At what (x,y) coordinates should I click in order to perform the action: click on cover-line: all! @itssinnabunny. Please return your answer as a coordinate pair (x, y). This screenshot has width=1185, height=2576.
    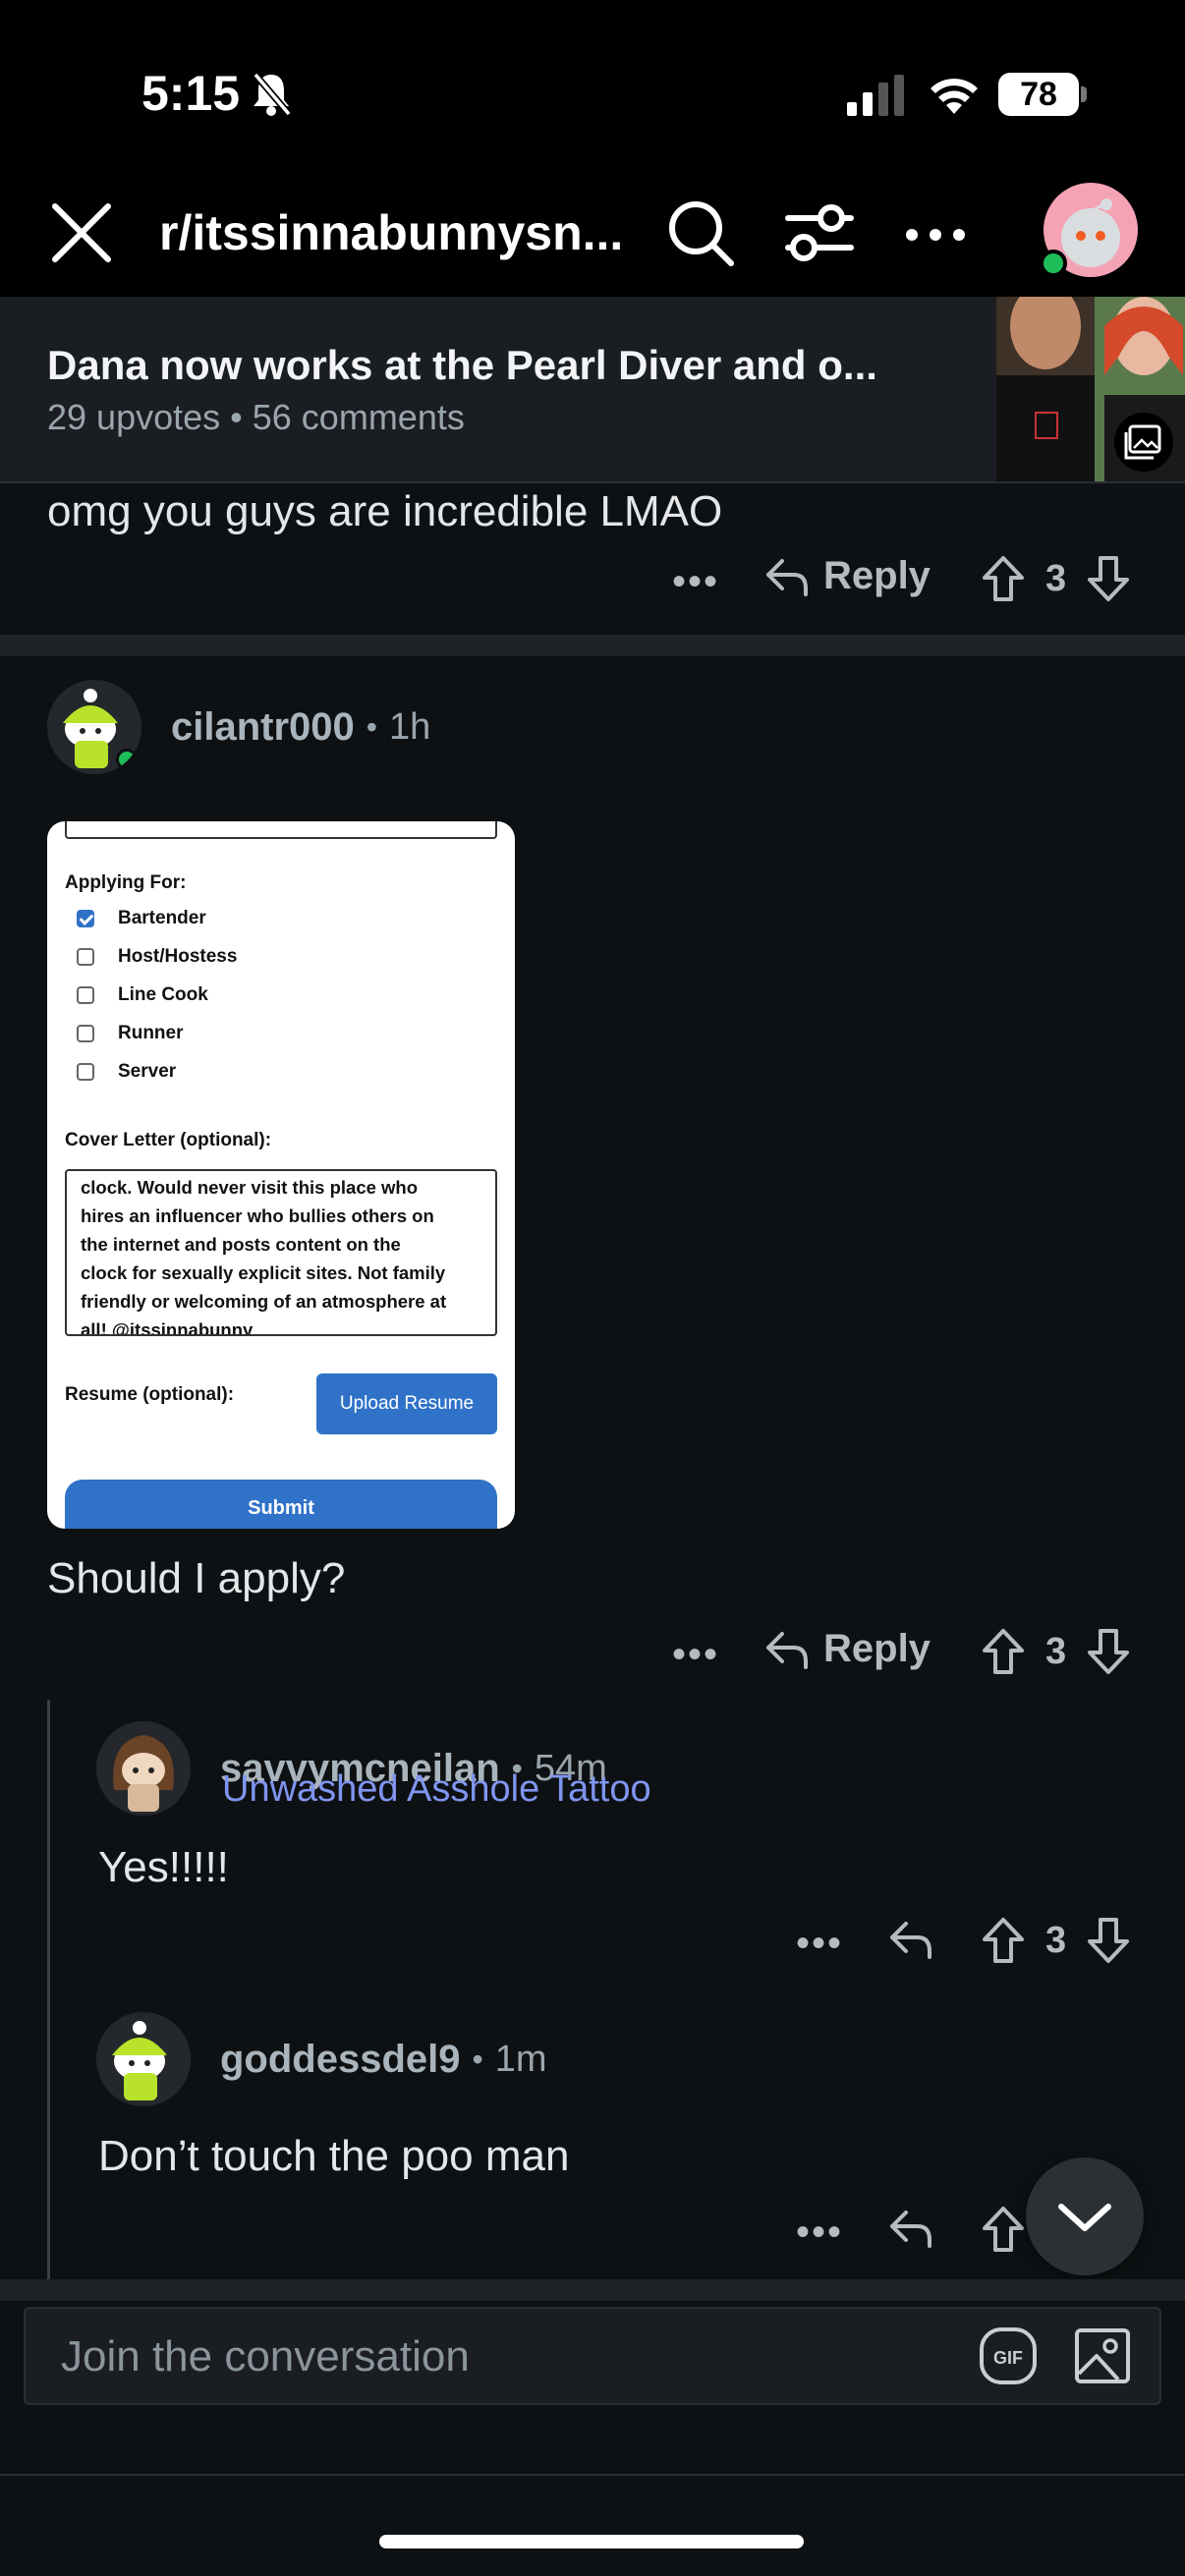
    Looking at the image, I should click on (168, 1327).